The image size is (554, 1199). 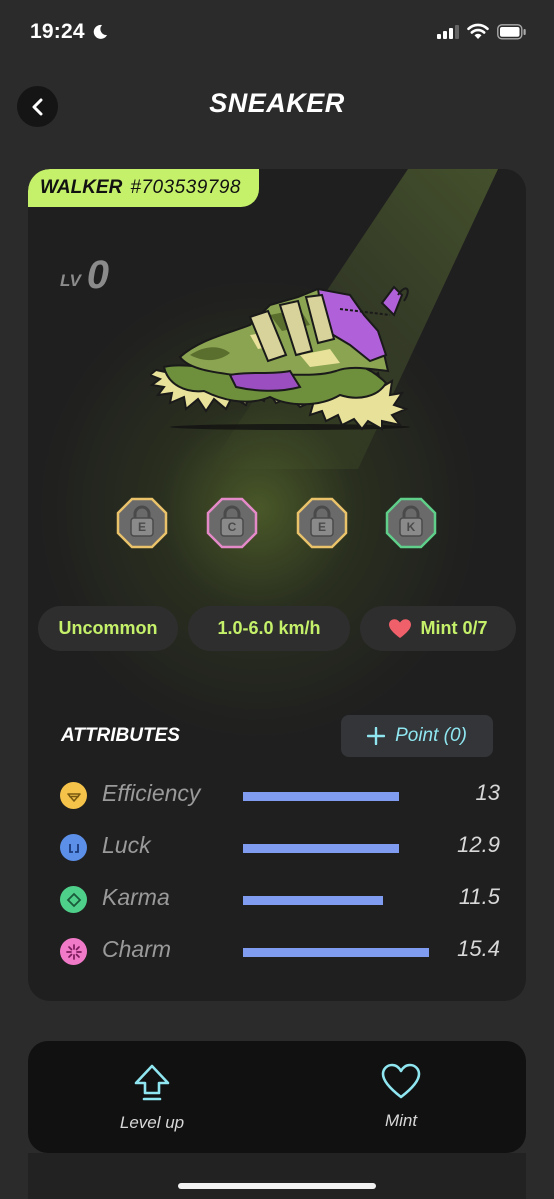 I want to click on rarity-label: Uncommon, so click(x=108, y=628).